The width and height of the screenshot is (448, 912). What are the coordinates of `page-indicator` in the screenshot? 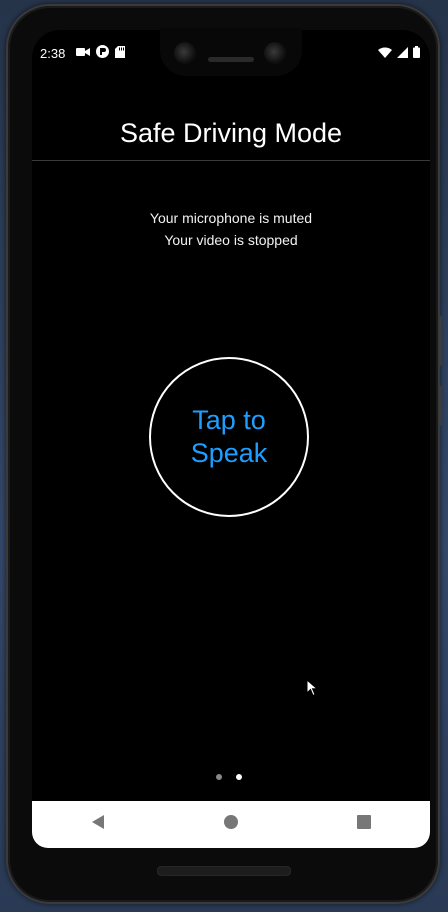 It's located at (229, 777).